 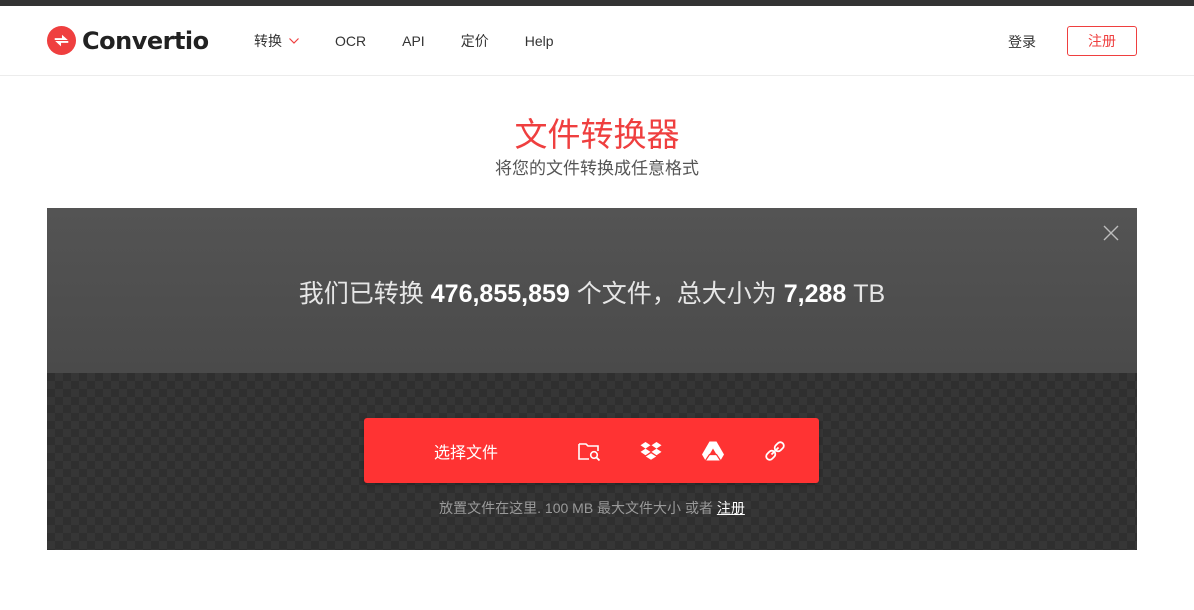 I want to click on nav-item-convert: 转换, so click(x=276, y=41).